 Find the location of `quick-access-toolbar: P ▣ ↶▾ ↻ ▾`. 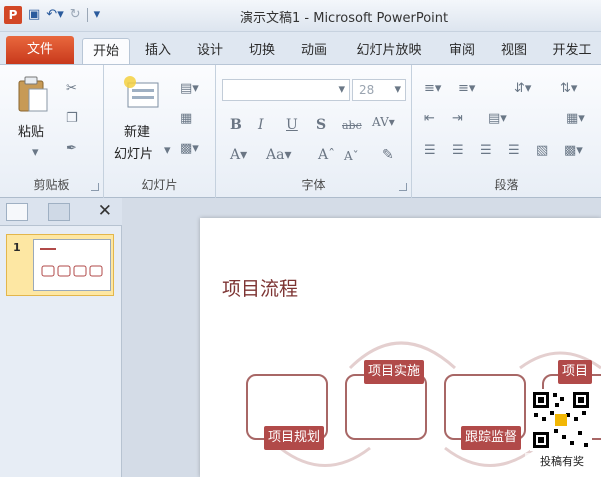

quick-access-toolbar: P ▣ ↶▾ ↻ ▾ is located at coordinates (52, 15).